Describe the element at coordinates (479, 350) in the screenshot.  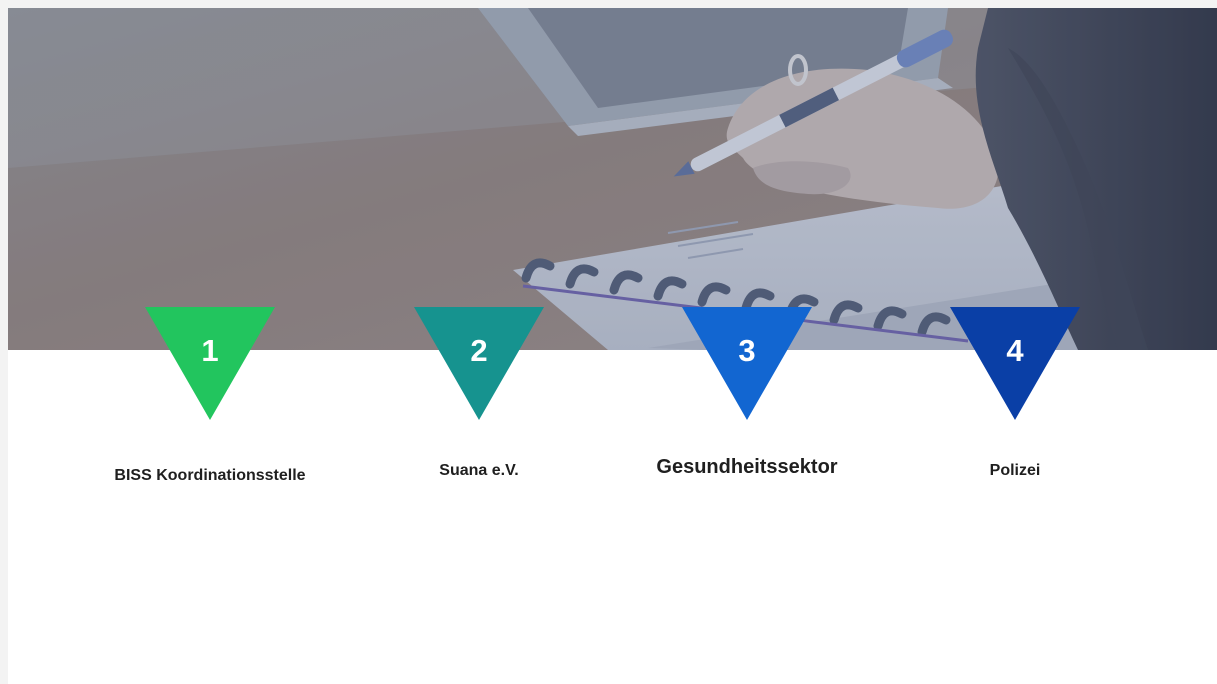
I see `step-number-2: 2` at that location.